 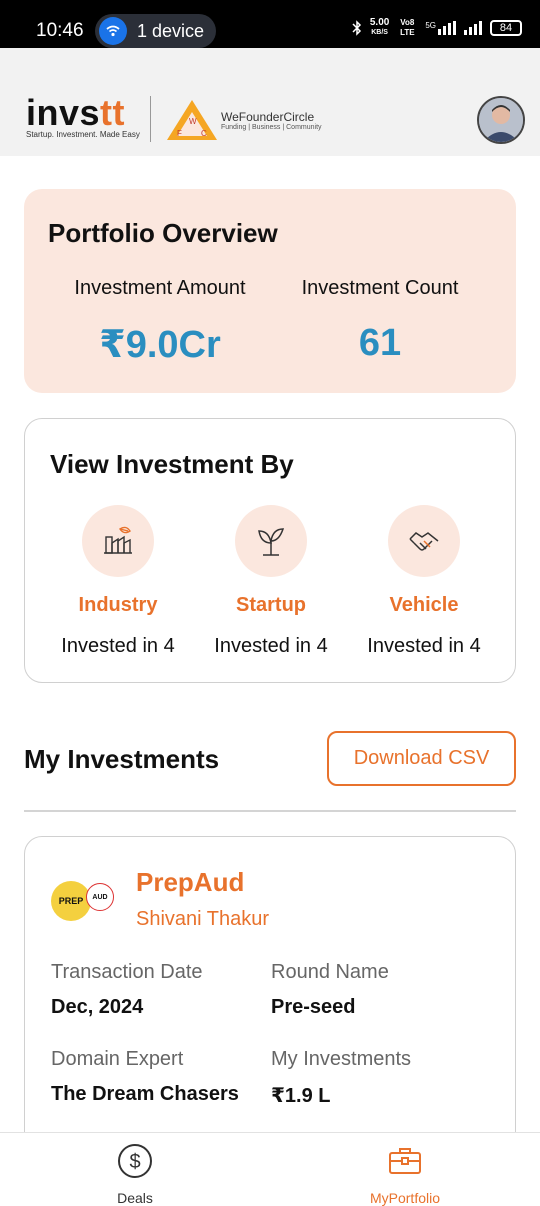 I want to click on domain-expert-value: The Dream Chasers, so click(x=145, y=1094).